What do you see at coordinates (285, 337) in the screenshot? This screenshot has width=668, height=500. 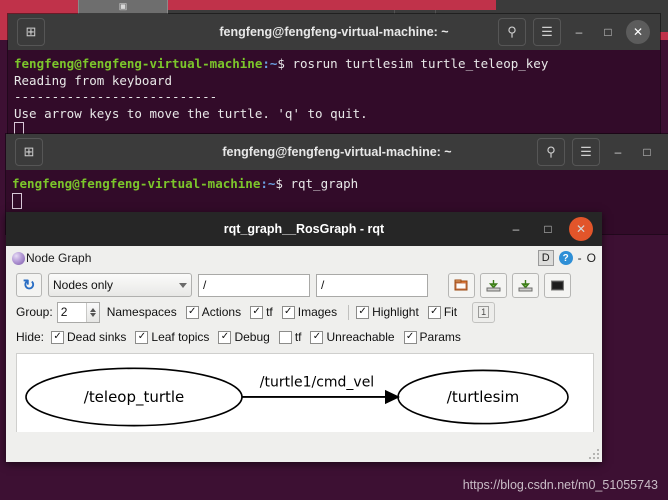 I see `hide-tf-checkbox` at bounding box center [285, 337].